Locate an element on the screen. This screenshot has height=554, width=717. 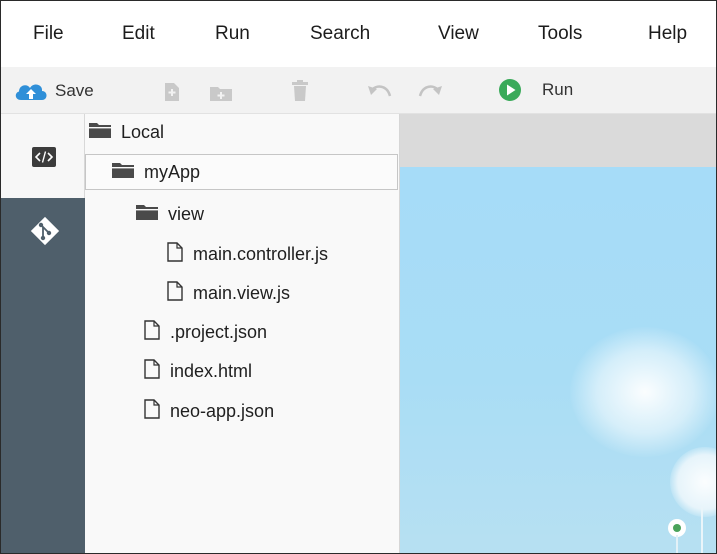
toolbar: Save Run is located at coordinates (358, 90).